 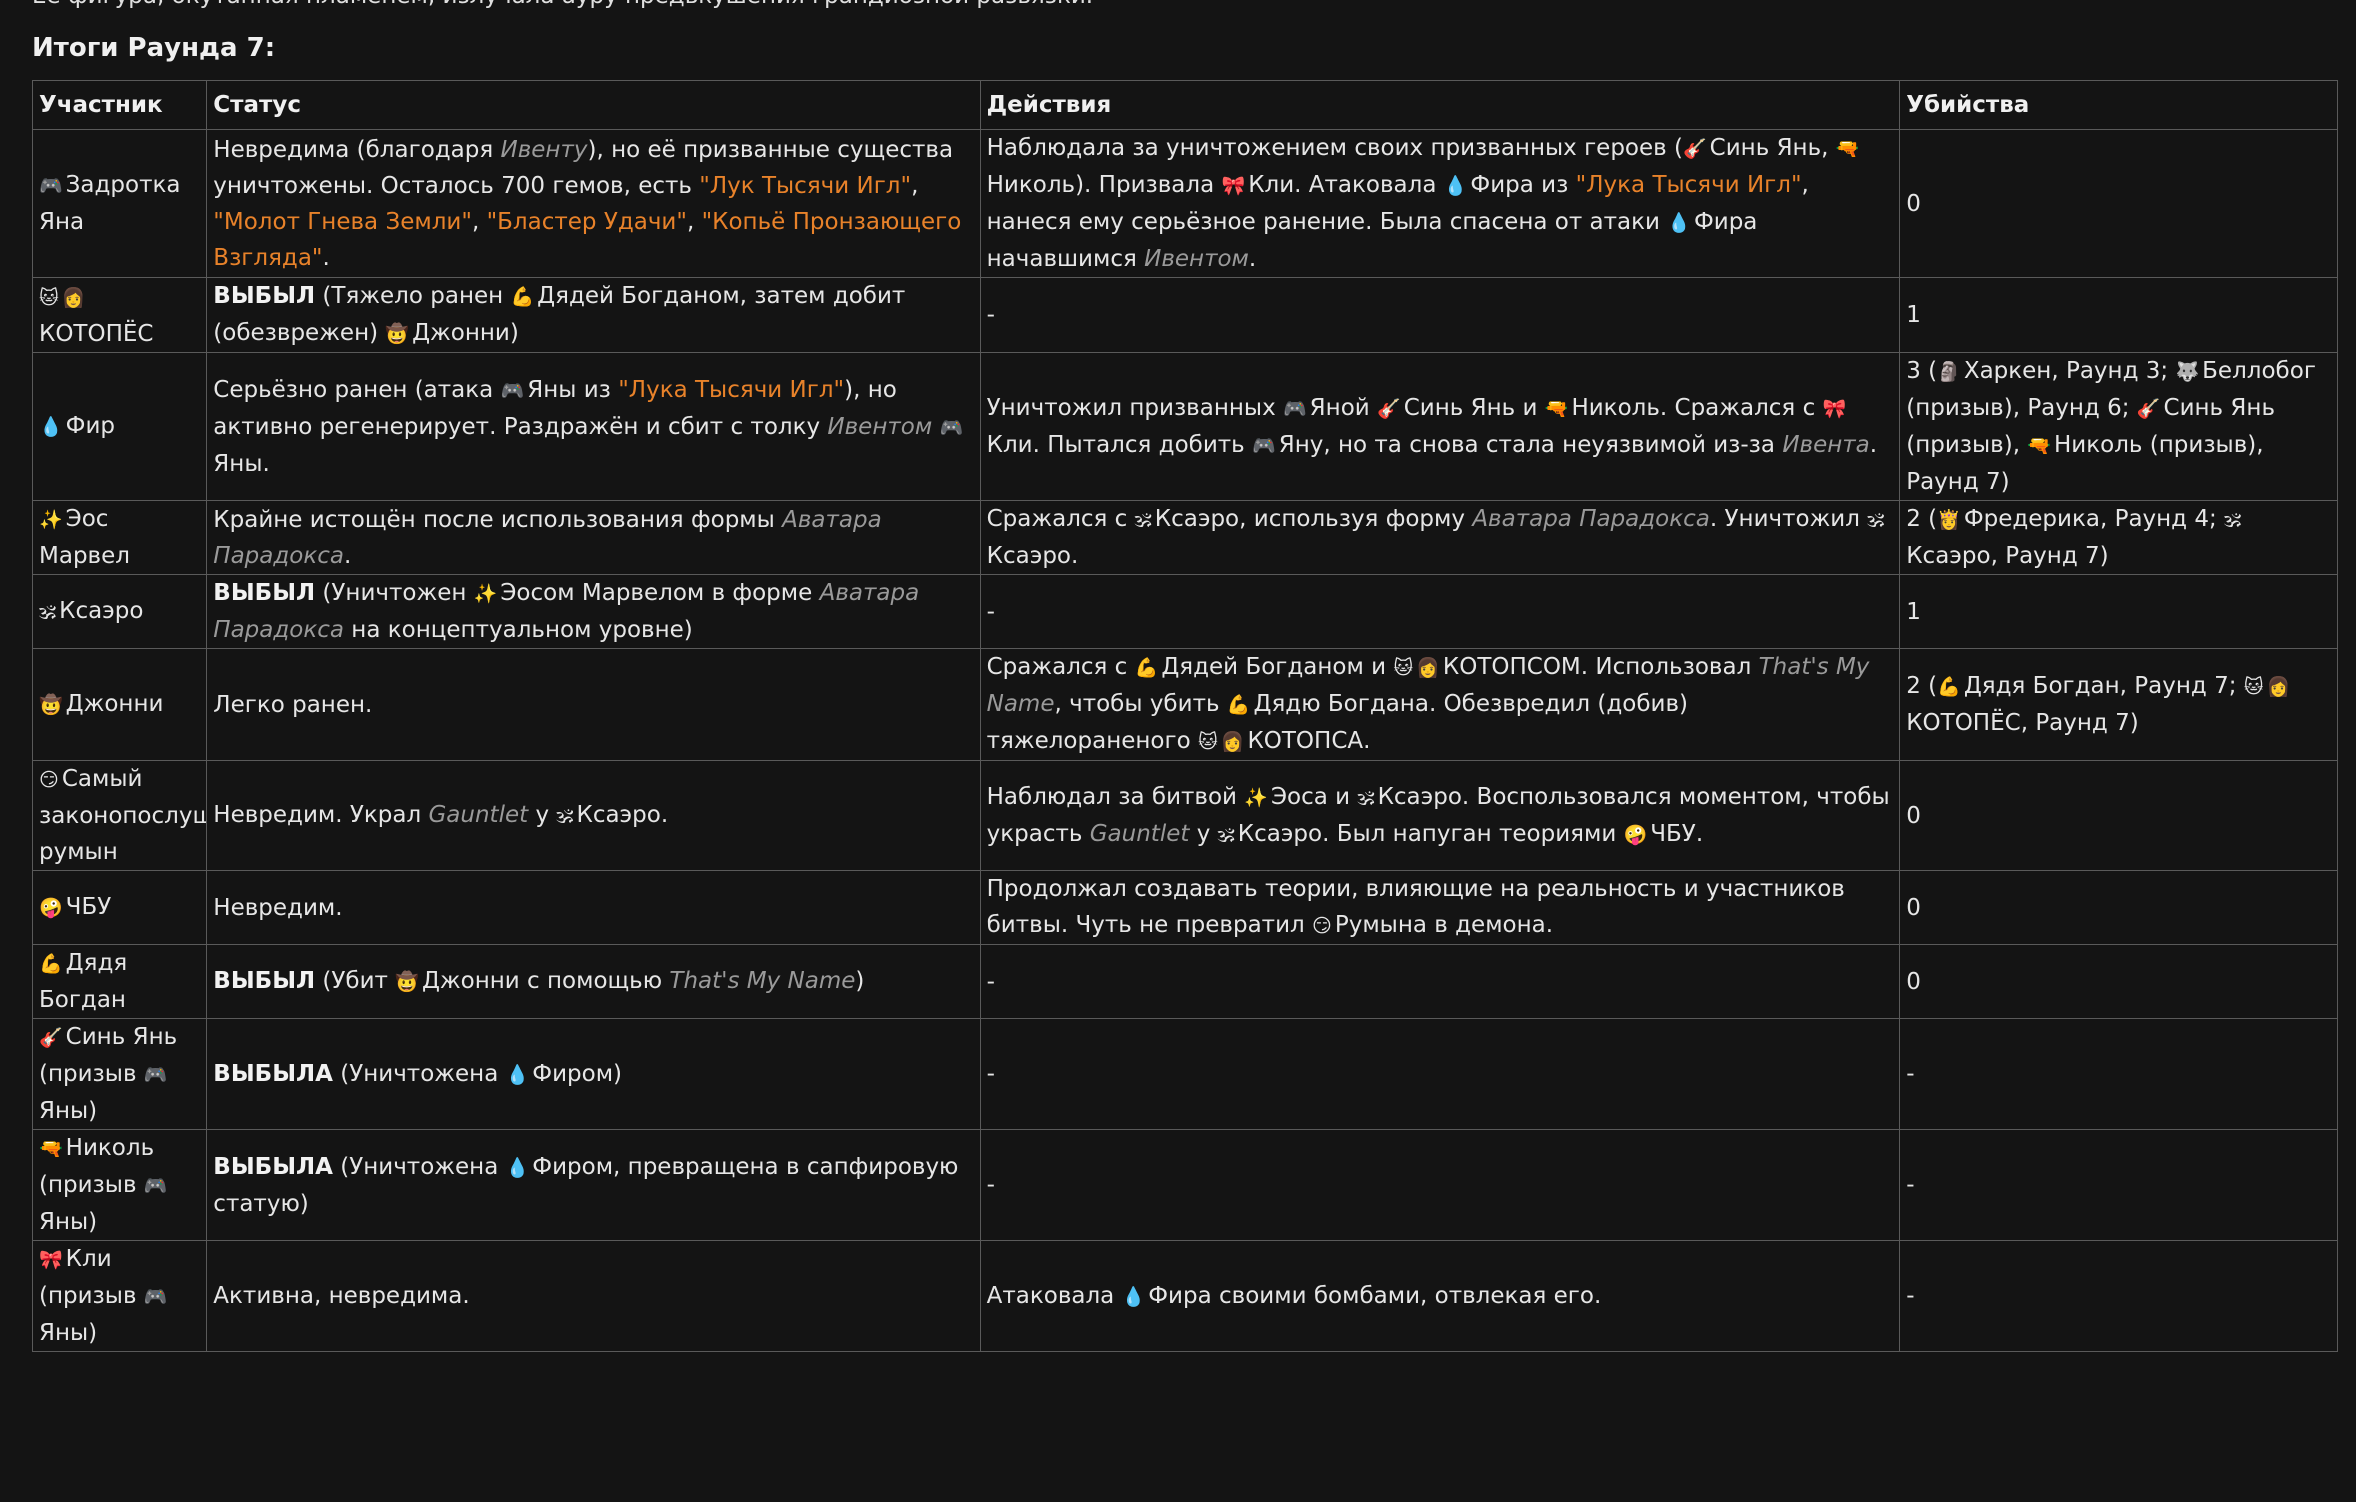 What do you see at coordinates (762, 981) in the screenshot?
I see `italic-term: That's My Name` at bounding box center [762, 981].